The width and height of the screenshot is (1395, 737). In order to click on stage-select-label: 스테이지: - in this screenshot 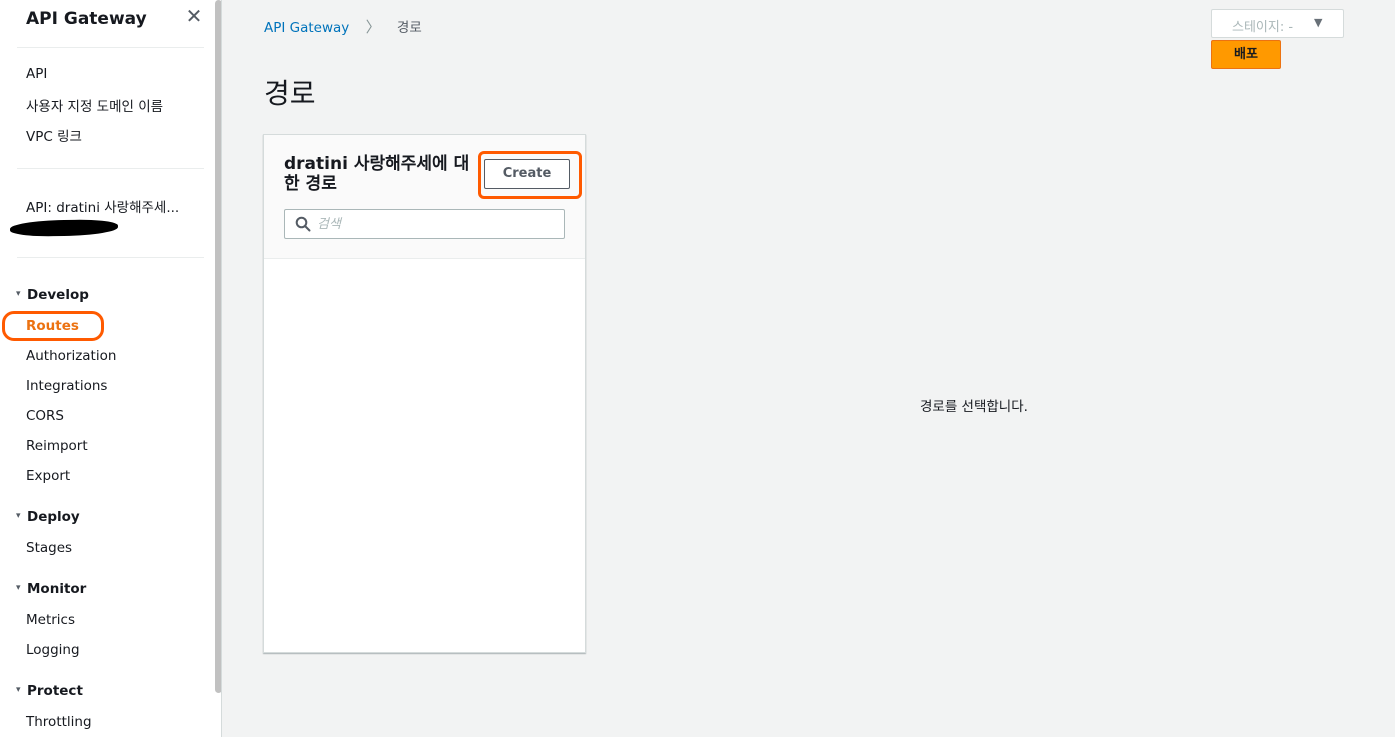, I will do `click(1263, 27)`.